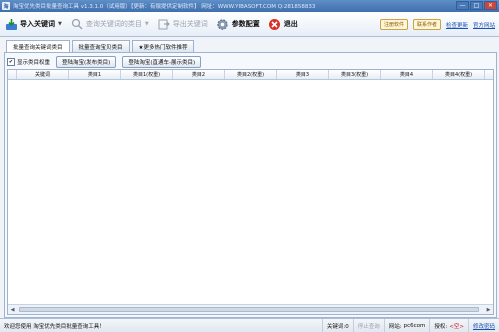 This screenshot has height=332, width=499. What do you see at coordinates (162, 62) in the screenshot?
I see `login-taobao-express-button: 登陆淘宝(直通车-展示类目)` at bounding box center [162, 62].